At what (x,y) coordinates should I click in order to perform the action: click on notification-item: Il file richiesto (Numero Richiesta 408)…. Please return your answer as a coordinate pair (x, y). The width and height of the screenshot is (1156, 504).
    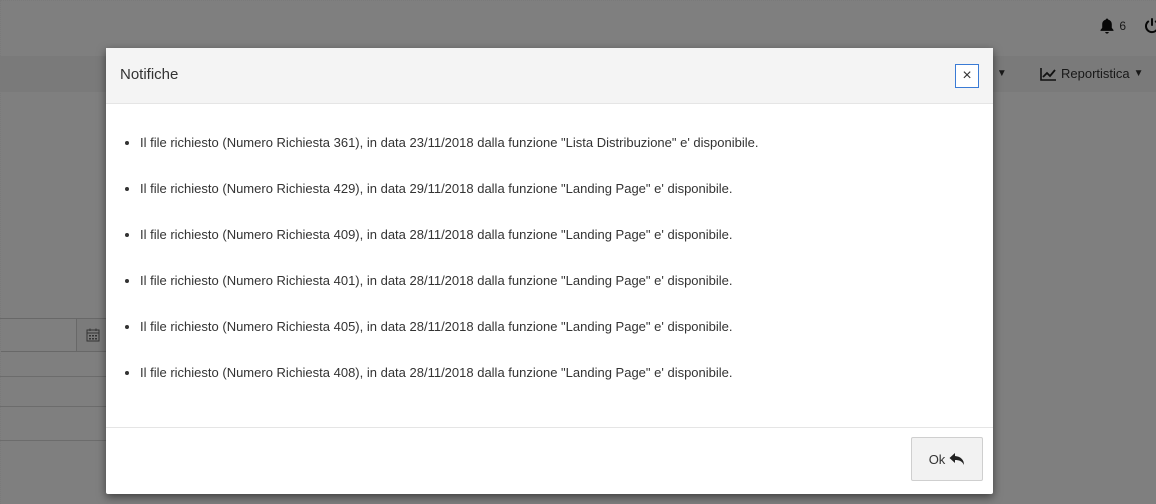
    Looking at the image, I should click on (449, 385).